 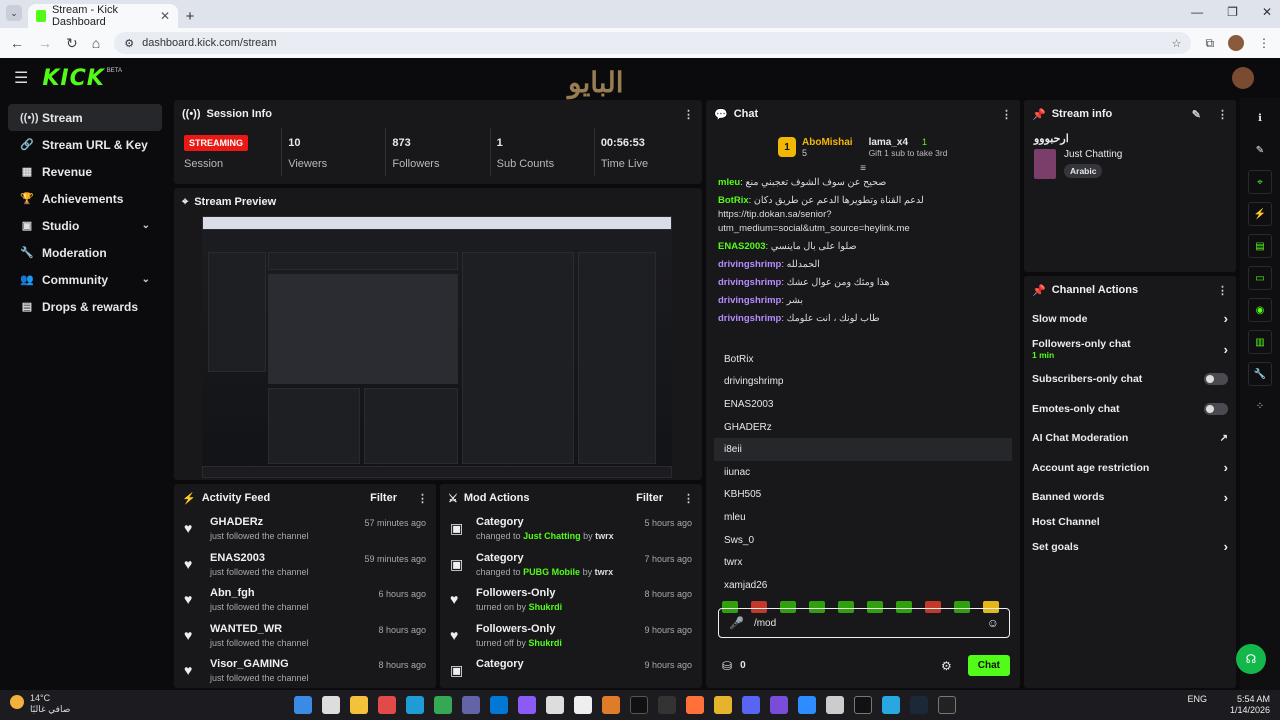 What do you see at coordinates (1260, 118) in the screenshot?
I see `info-icon: ℹ` at bounding box center [1260, 118].